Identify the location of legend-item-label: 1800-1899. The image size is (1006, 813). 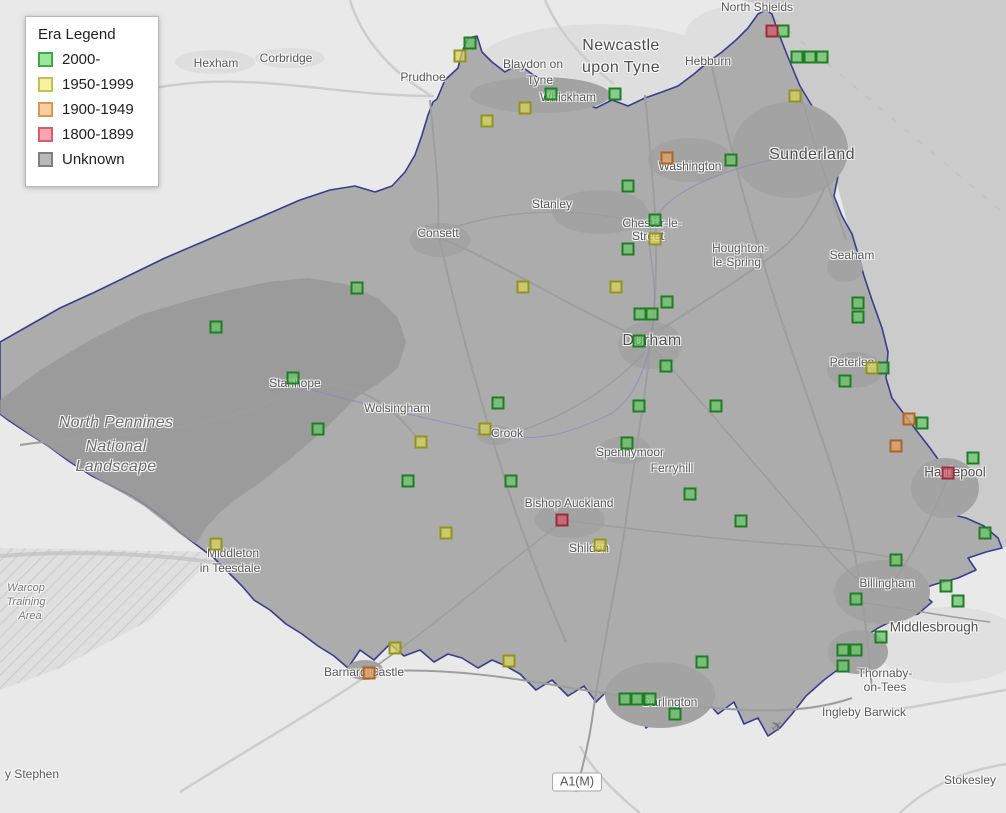
(98, 134).